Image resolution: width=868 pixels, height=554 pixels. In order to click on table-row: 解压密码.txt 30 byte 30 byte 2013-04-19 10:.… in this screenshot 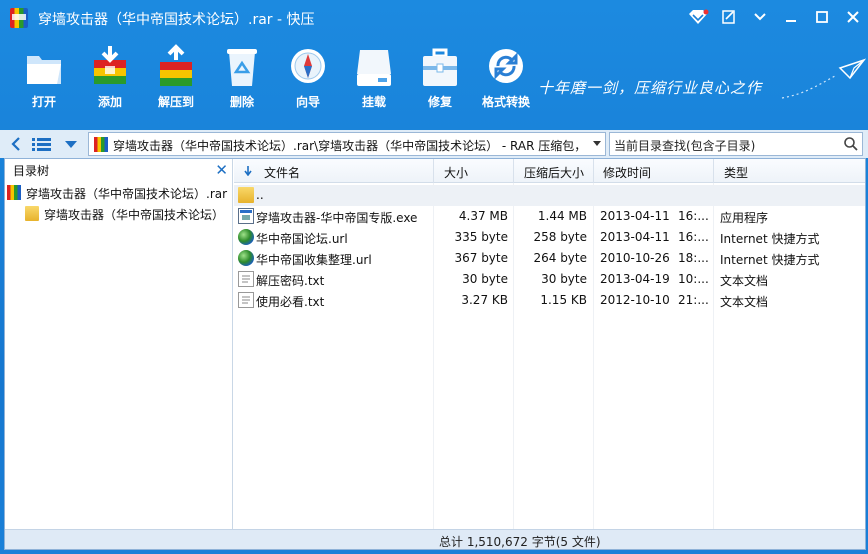, I will do `click(549, 279)`.